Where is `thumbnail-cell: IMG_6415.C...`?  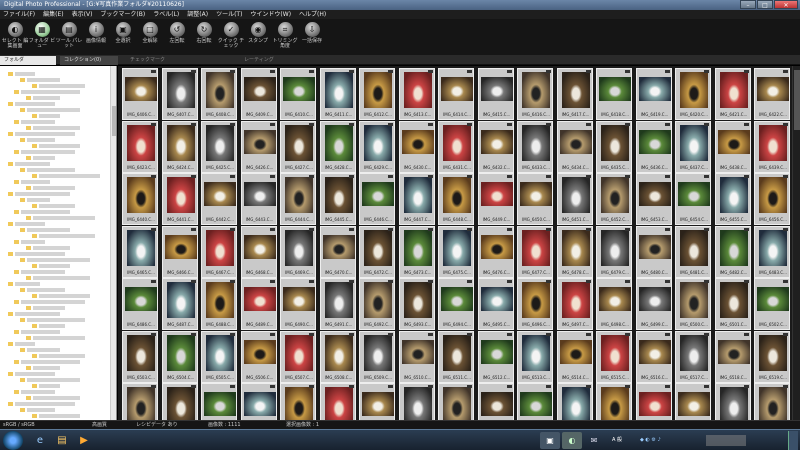 thumbnail-cell: IMG_6415.C... is located at coordinates (495, 94).